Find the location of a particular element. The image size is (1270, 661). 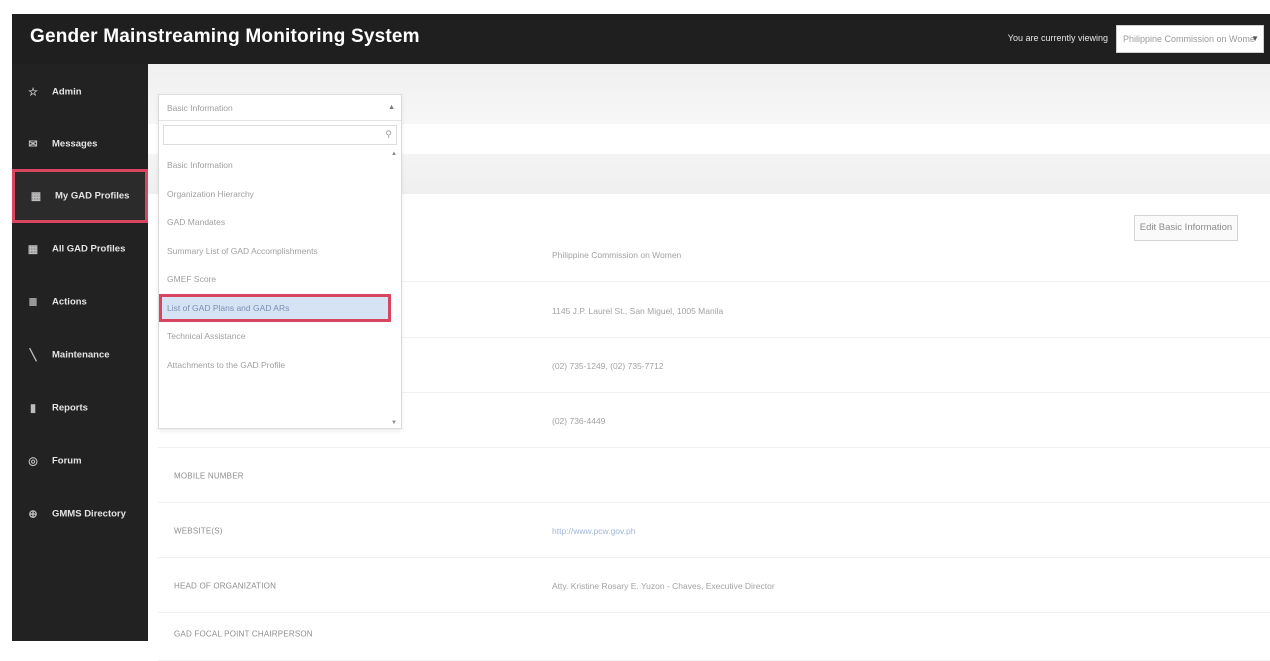

dropdown-option: Basic Information is located at coordinates (275, 165).